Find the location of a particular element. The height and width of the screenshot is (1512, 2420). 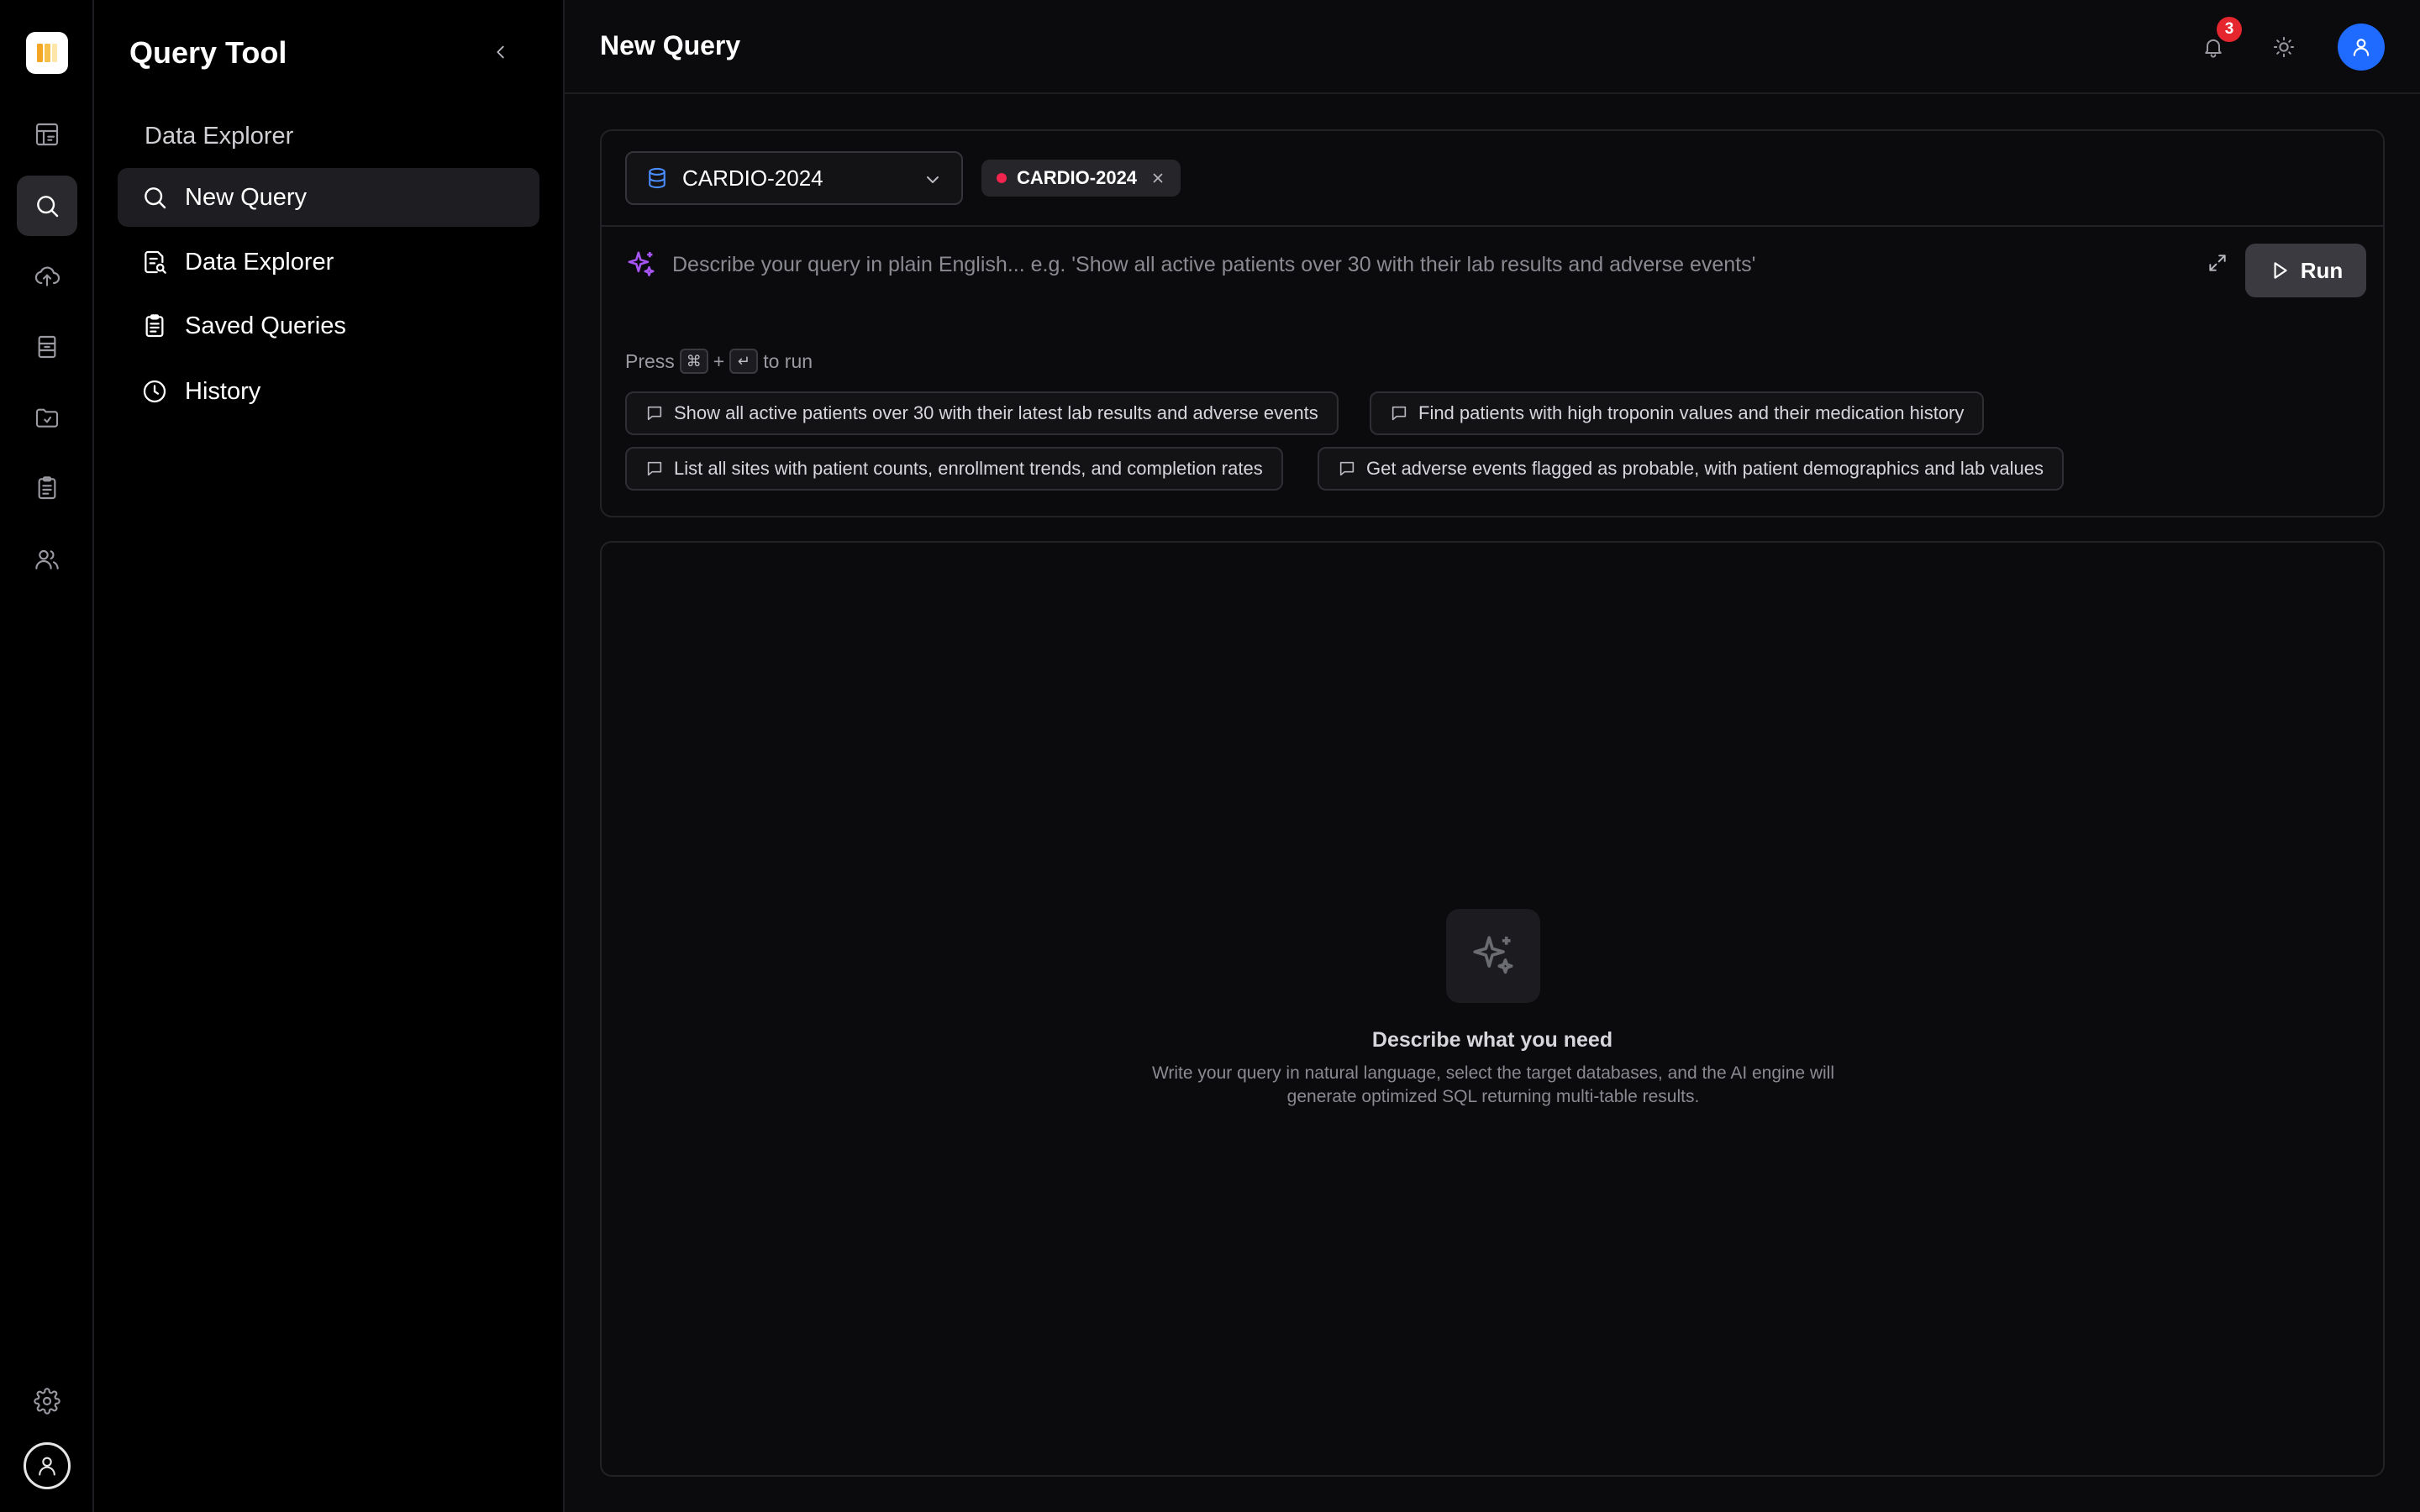

clock-icon is located at coordinates (154, 391).